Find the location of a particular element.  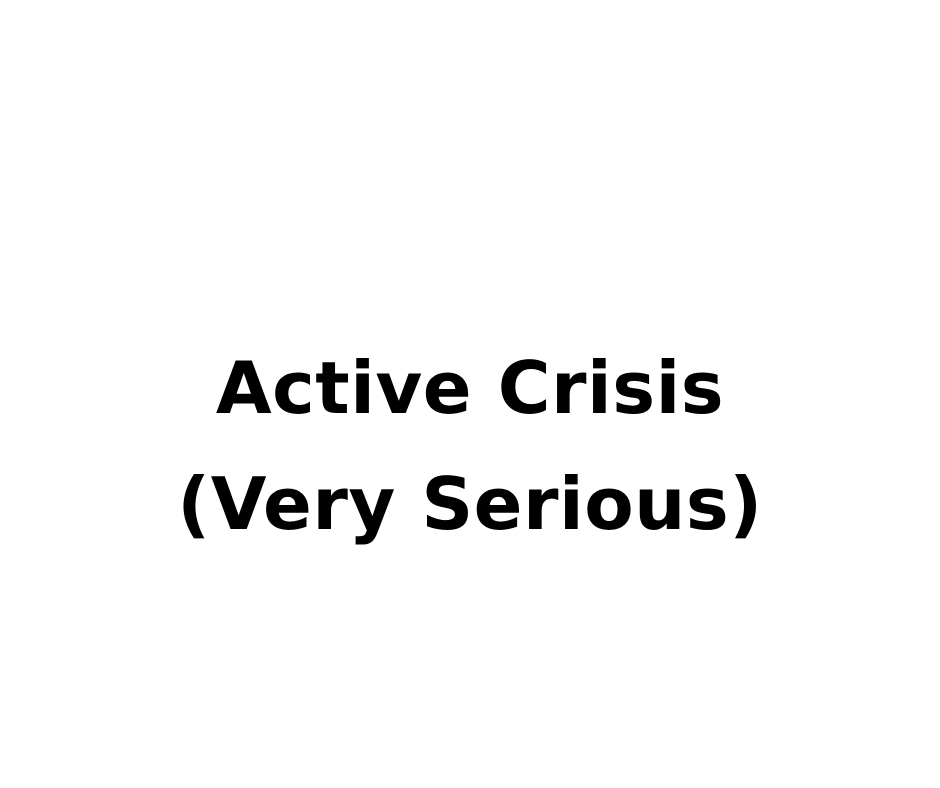

heading-line-1: Active Crisis is located at coordinates (470, 388).